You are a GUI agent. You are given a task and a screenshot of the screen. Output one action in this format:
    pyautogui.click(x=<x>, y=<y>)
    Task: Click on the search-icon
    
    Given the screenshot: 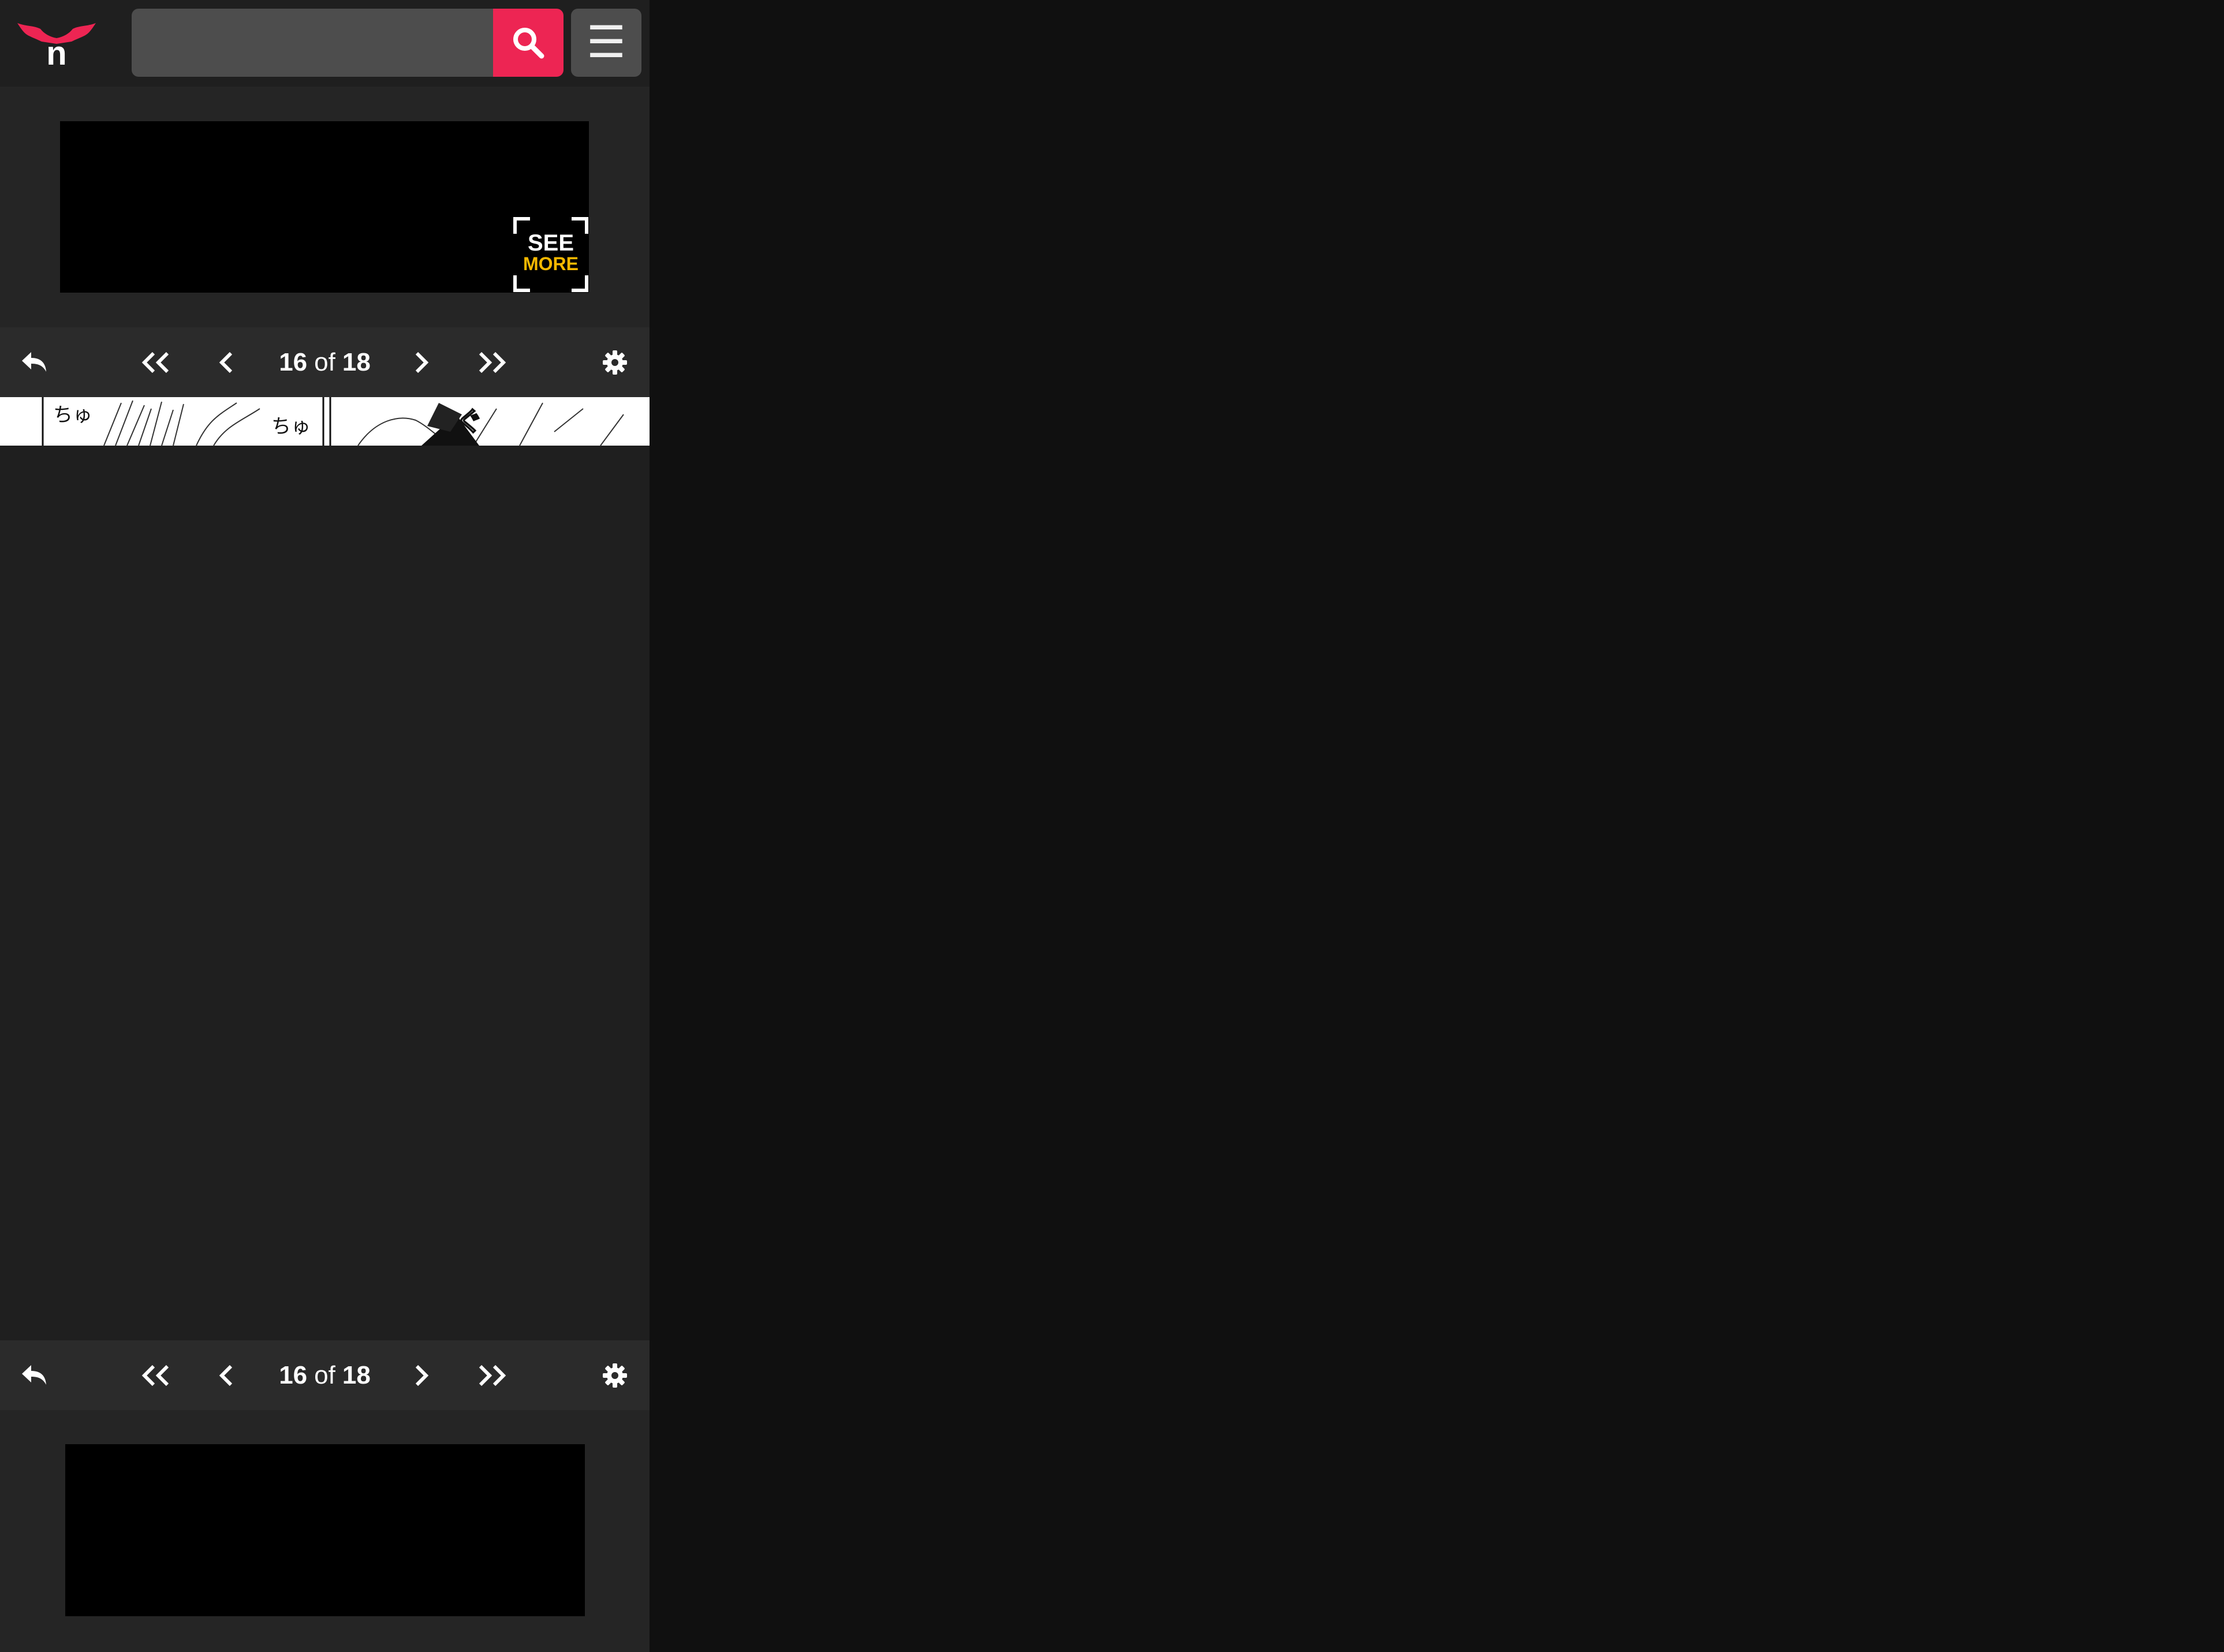 What is the action you would take?
    pyautogui.click(x=528, y=43)
    